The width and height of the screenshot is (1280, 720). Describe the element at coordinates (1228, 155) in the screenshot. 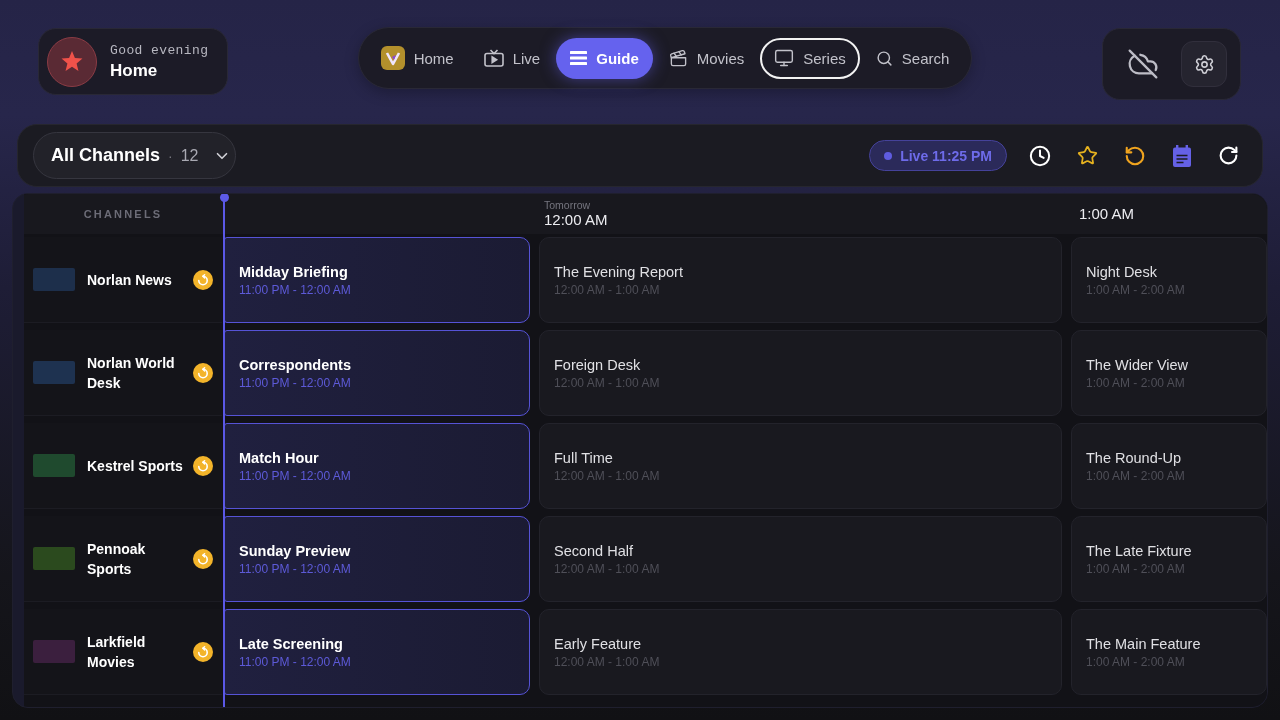

I see `refresh-icon` at that location.